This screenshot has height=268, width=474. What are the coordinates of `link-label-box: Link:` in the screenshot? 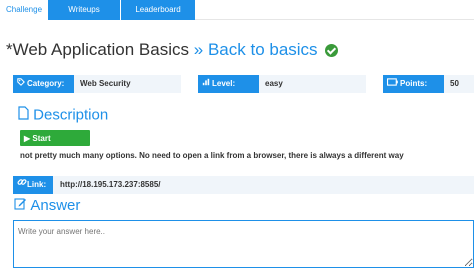 It's located at (33, 185).